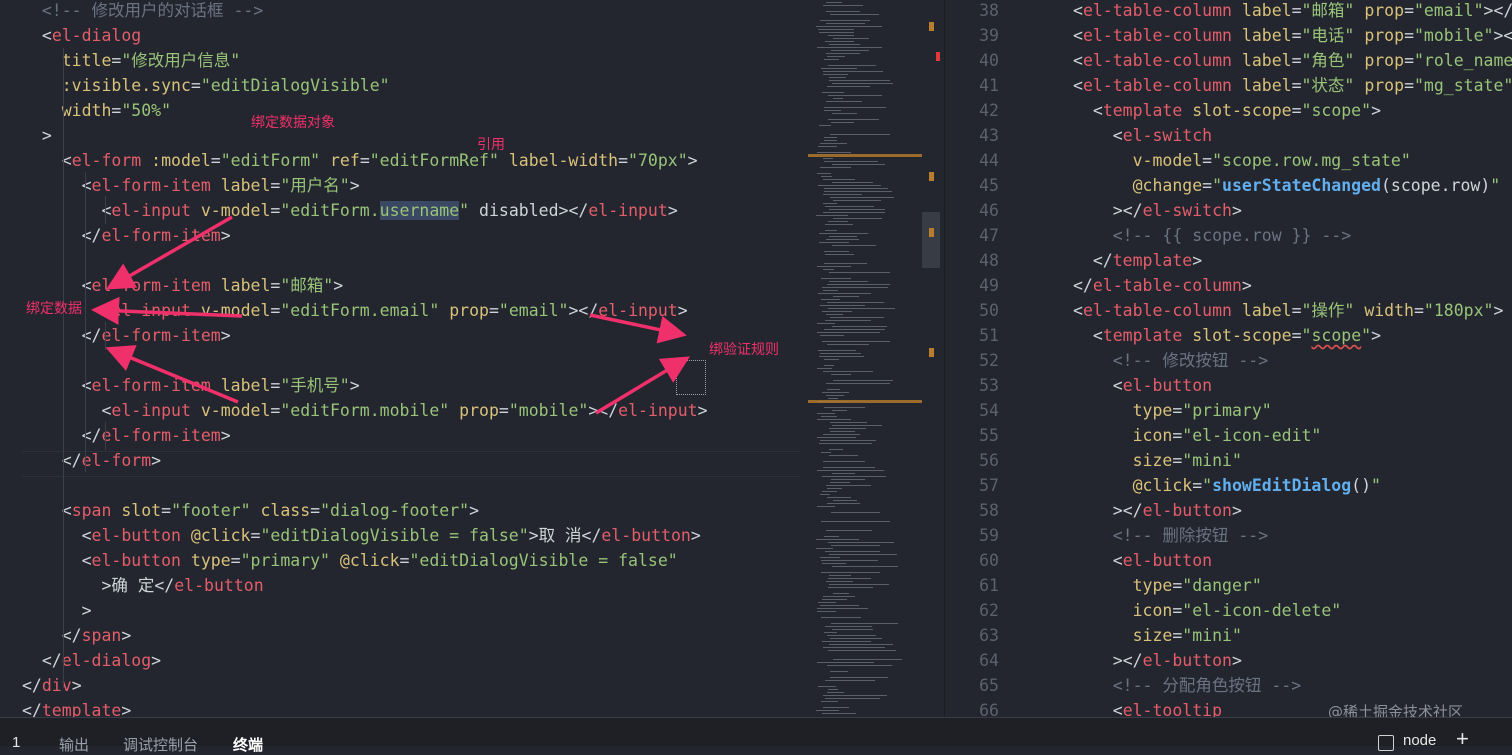 The image size is (1512, 755). I want to click on code-line: 54 type="primary", so click(1228, 410).